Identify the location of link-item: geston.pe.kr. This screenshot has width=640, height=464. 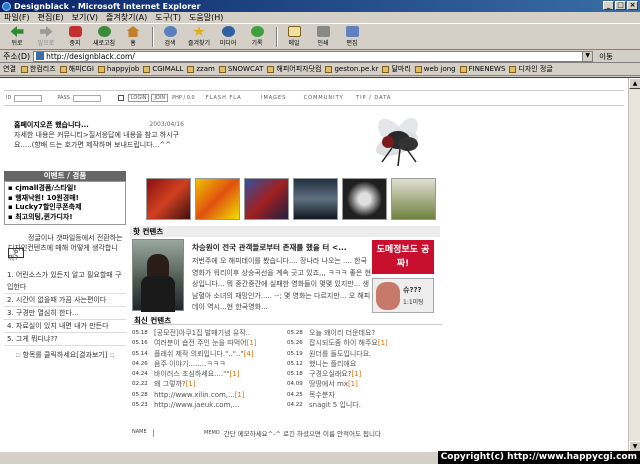
(351, 69).